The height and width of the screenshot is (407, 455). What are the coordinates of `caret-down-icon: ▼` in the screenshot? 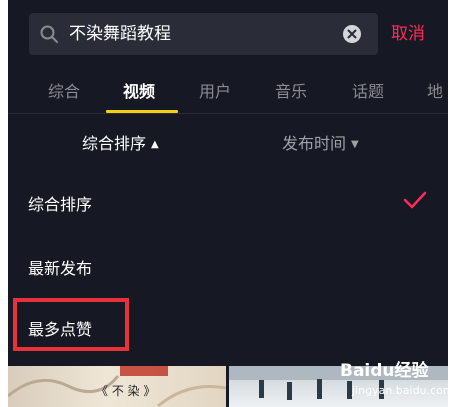 It's located at (355, 144).